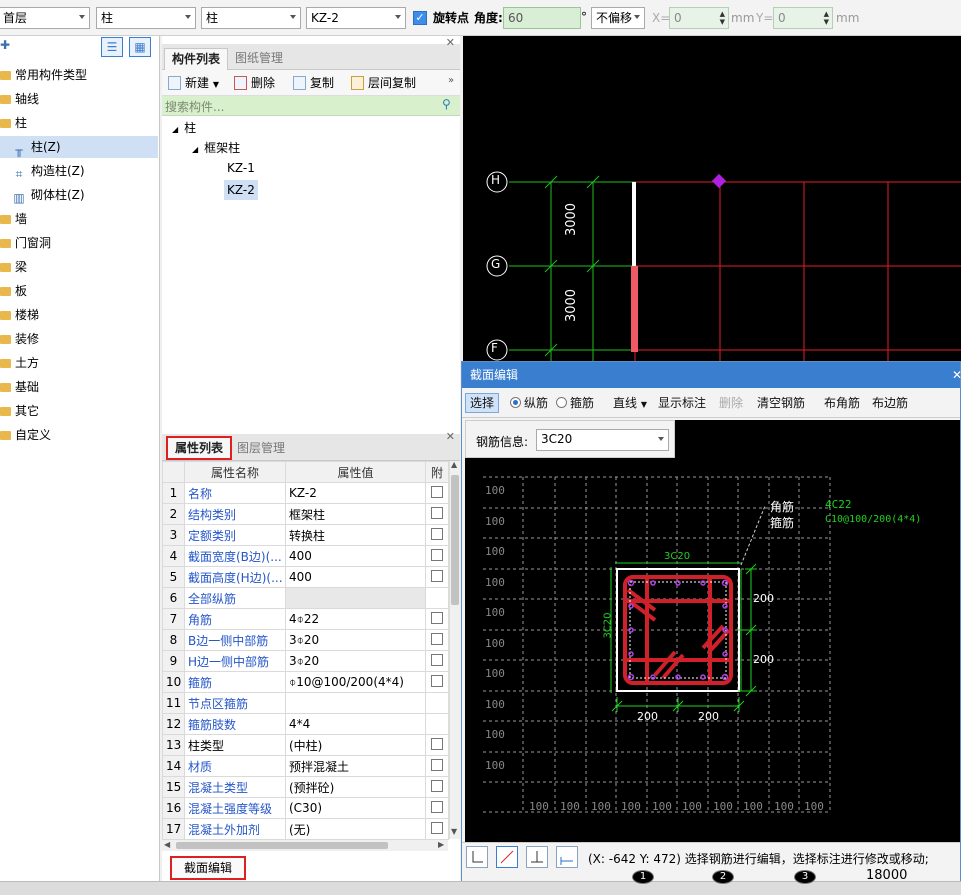  I want to click on copy-button: 复制, so click(313, 83).